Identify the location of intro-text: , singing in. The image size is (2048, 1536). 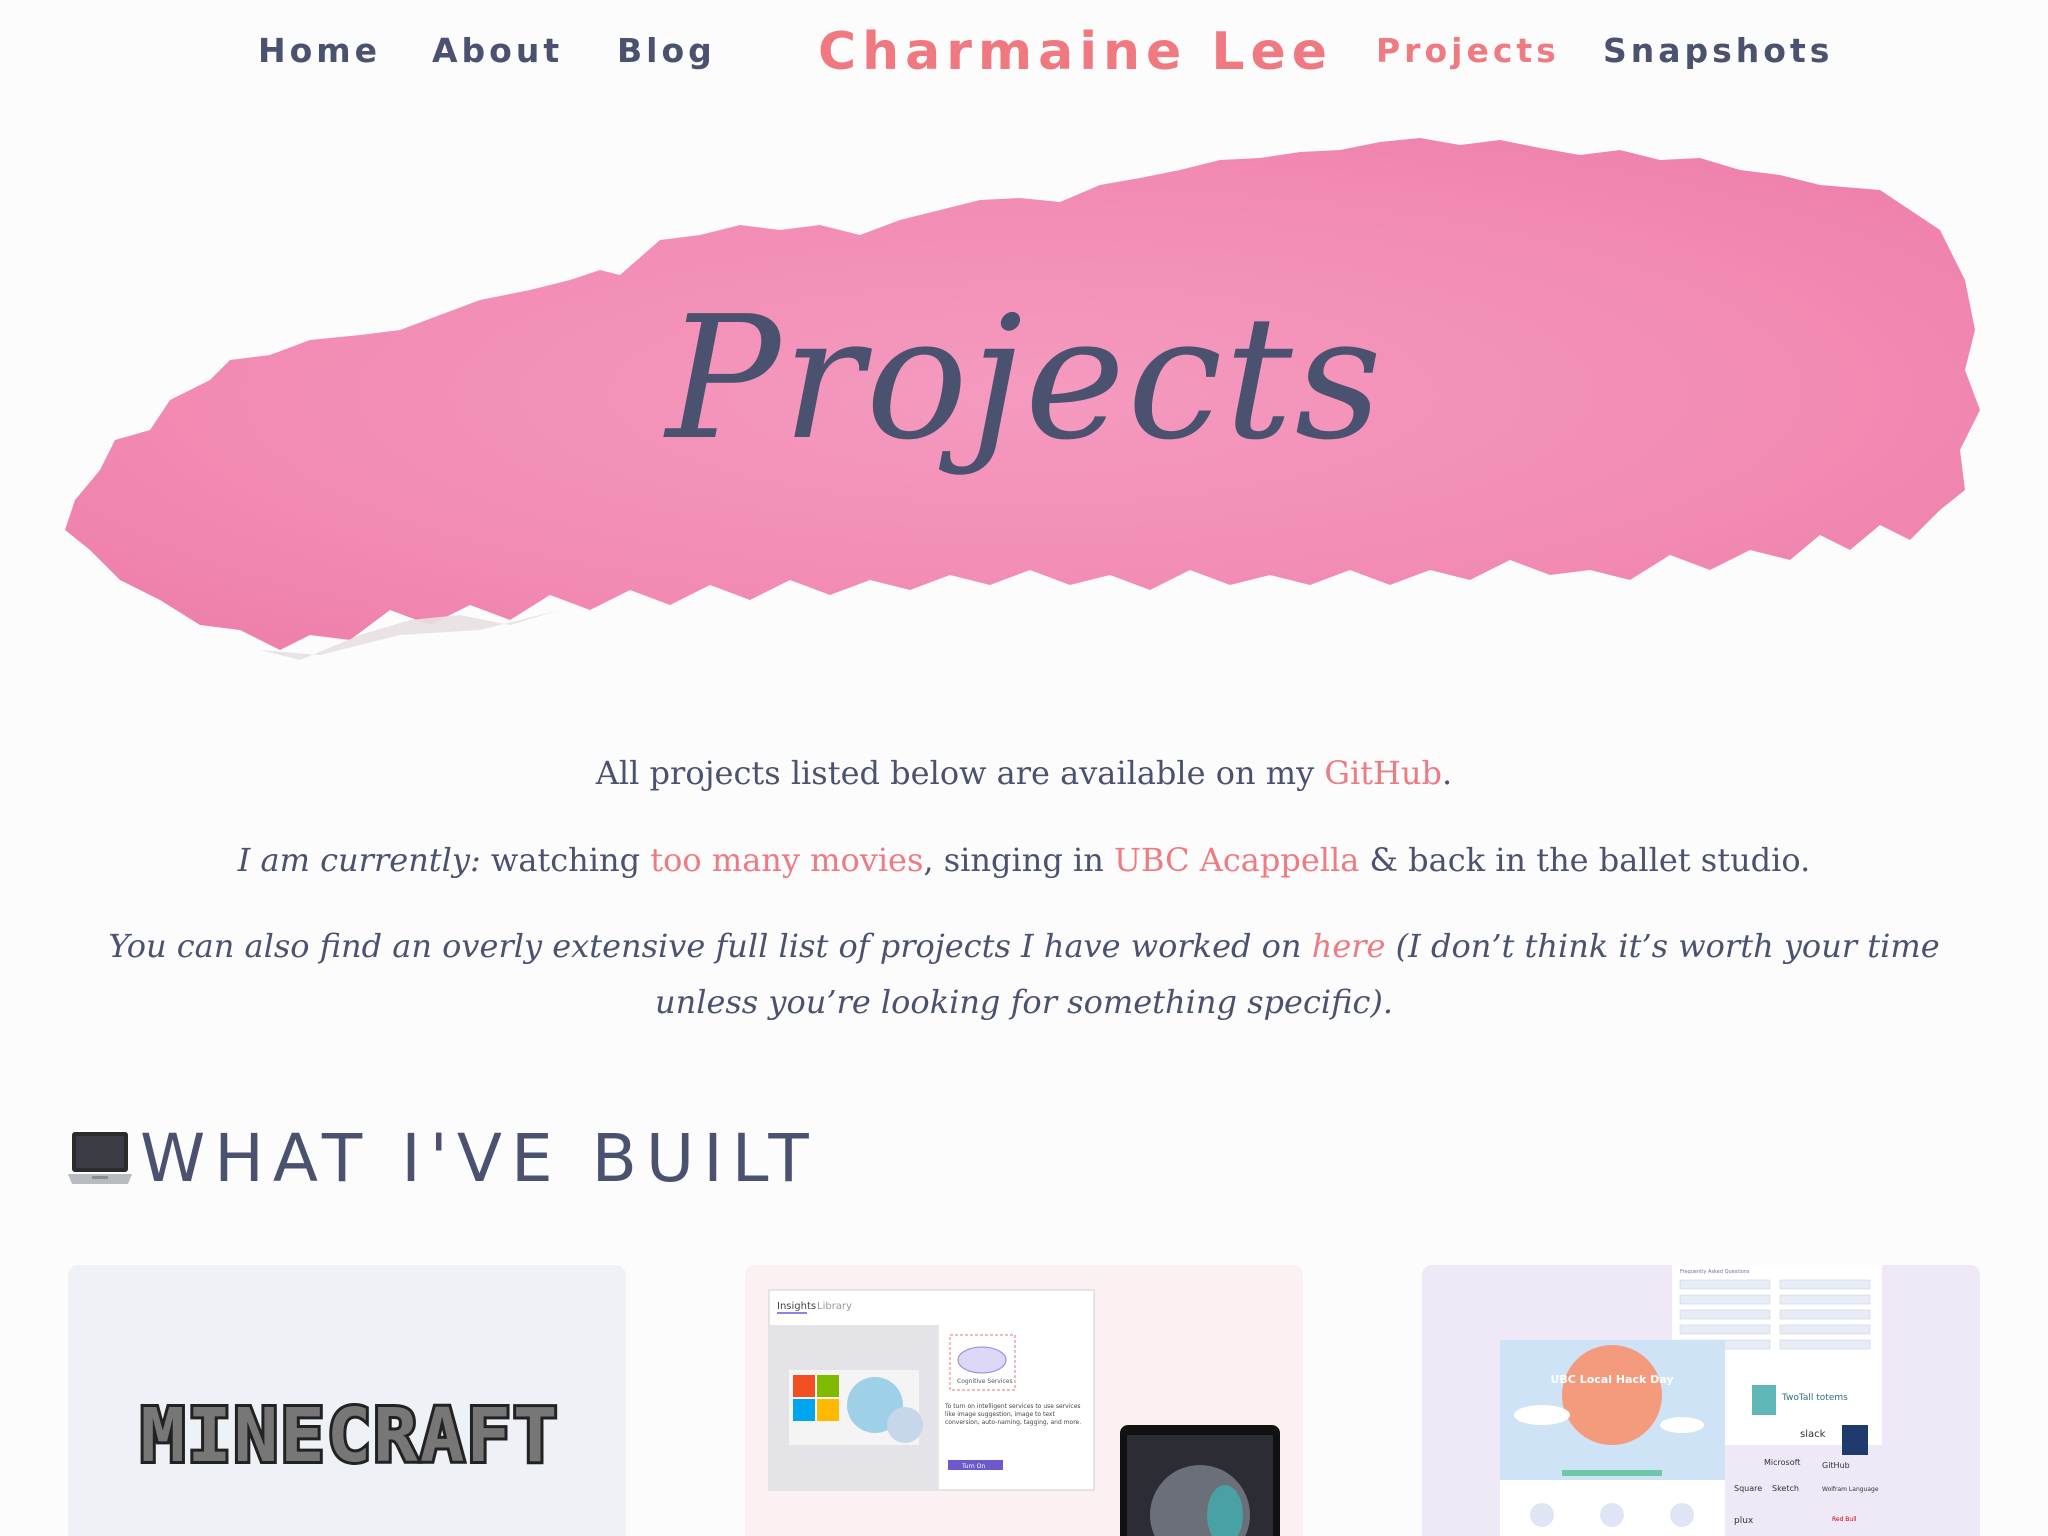
(1019, 860).